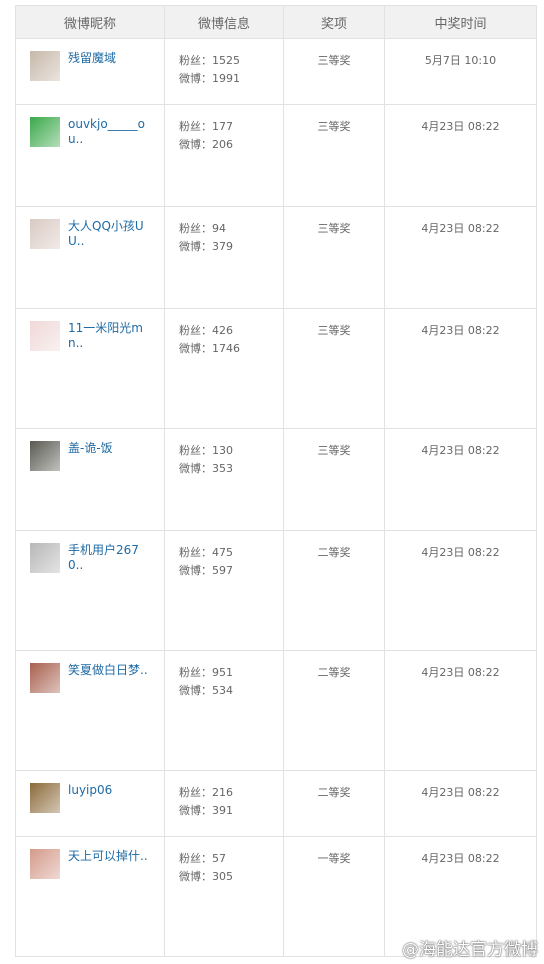 This screenshot has height=964, width=544. What do you see at coordinates (206, 468) in the screenshot?
I see `weibo-count: 微博：353` at bounding box center [206, 468].